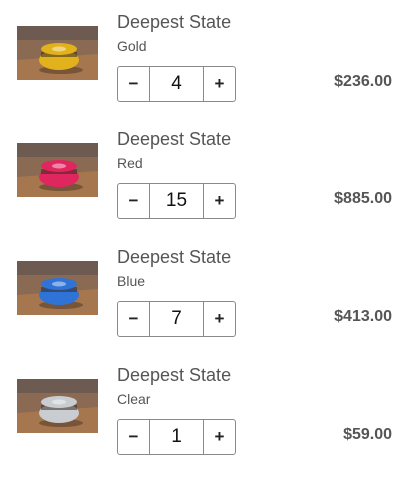  I want to click on quantity-input: 4, so click(176, 84).